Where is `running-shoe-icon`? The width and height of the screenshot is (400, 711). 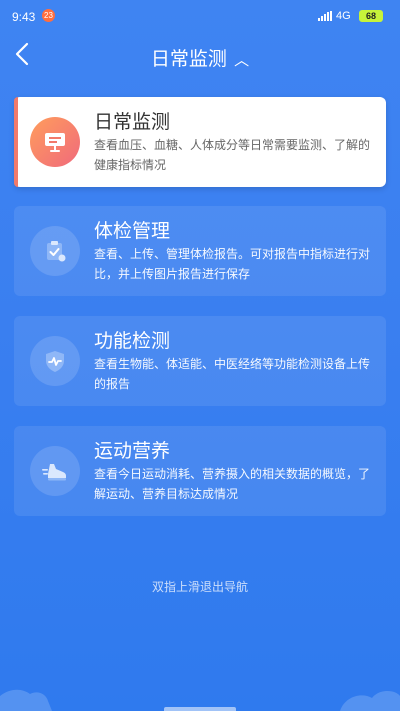
running-shoe-icon is located at coordinates (55, 471).